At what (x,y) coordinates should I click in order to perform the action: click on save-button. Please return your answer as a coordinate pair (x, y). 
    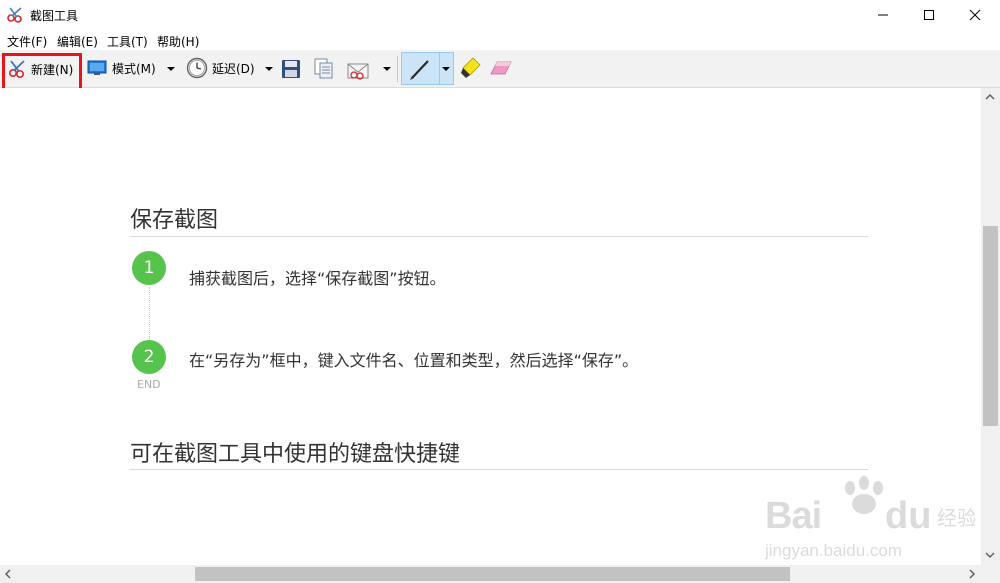
    Looking at the image, I should click on (291, 69).